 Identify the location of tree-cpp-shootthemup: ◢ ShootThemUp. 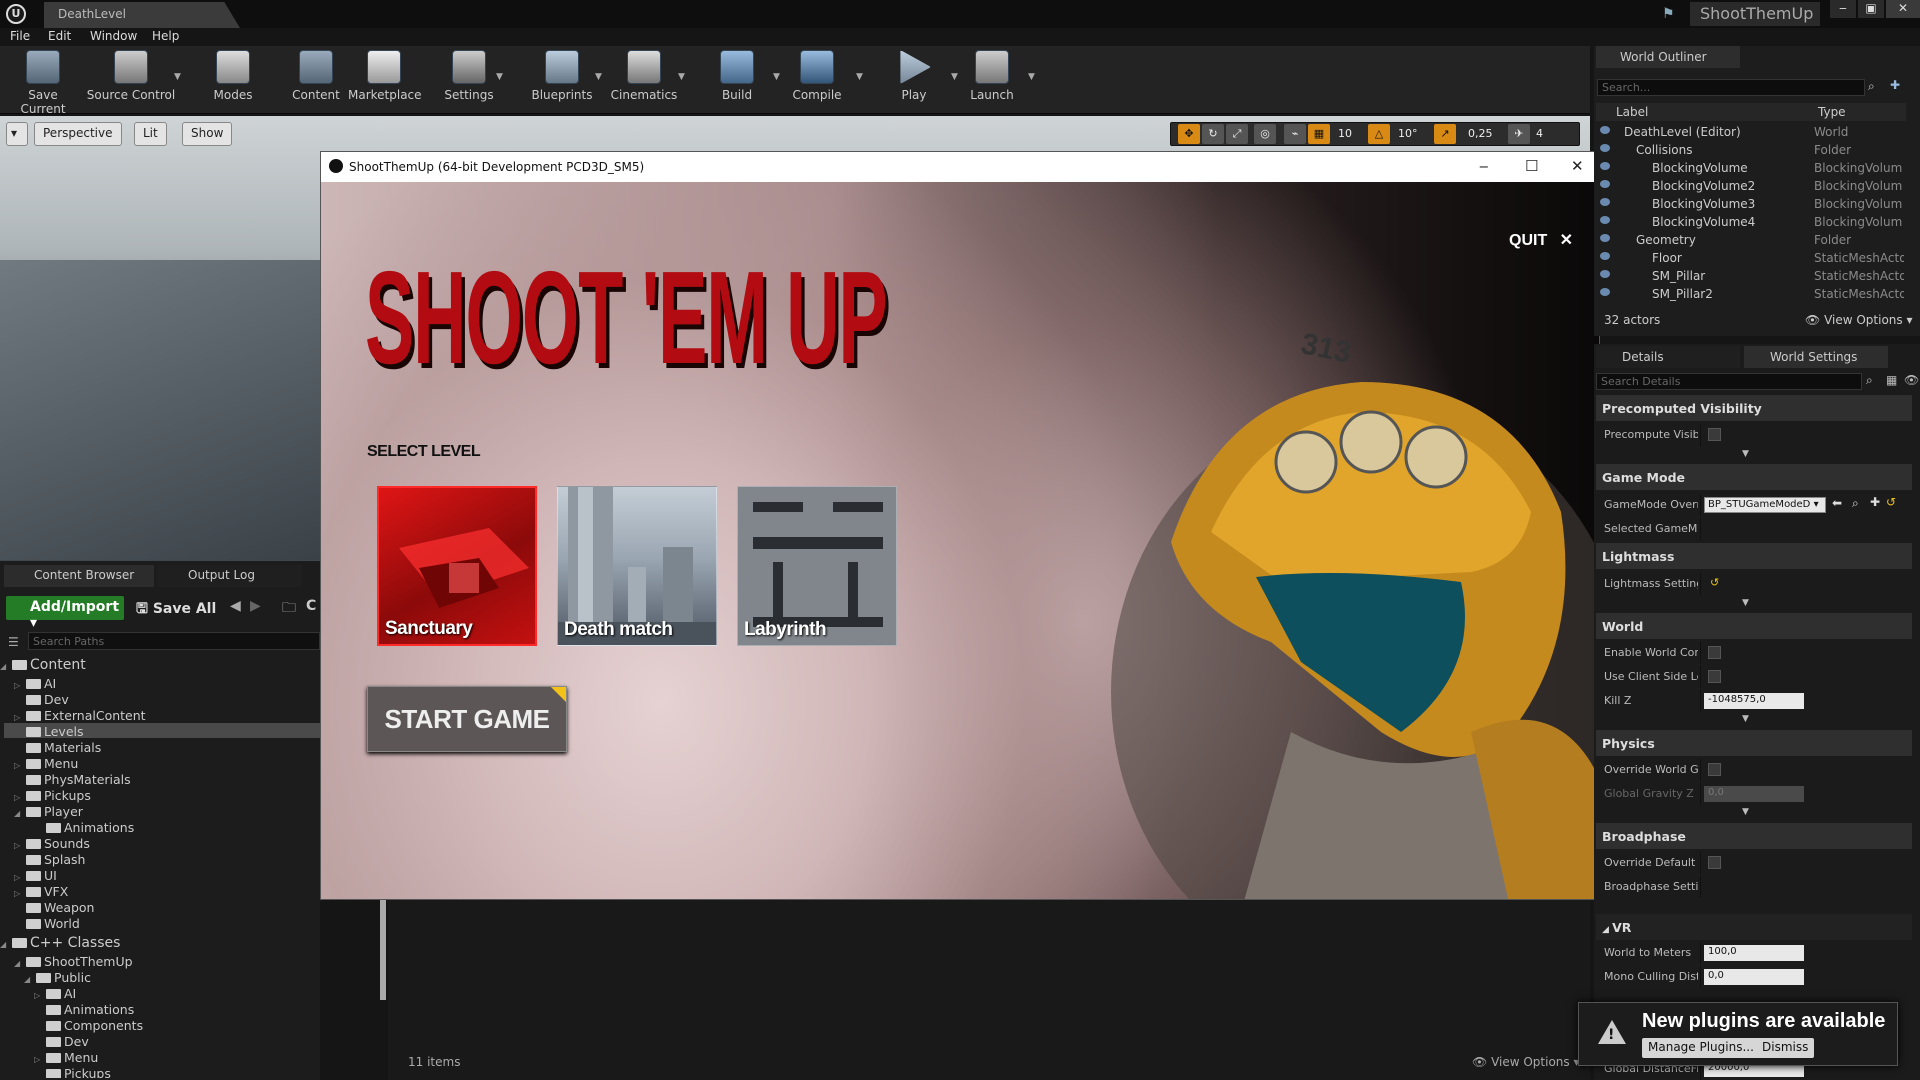
(160, 962).